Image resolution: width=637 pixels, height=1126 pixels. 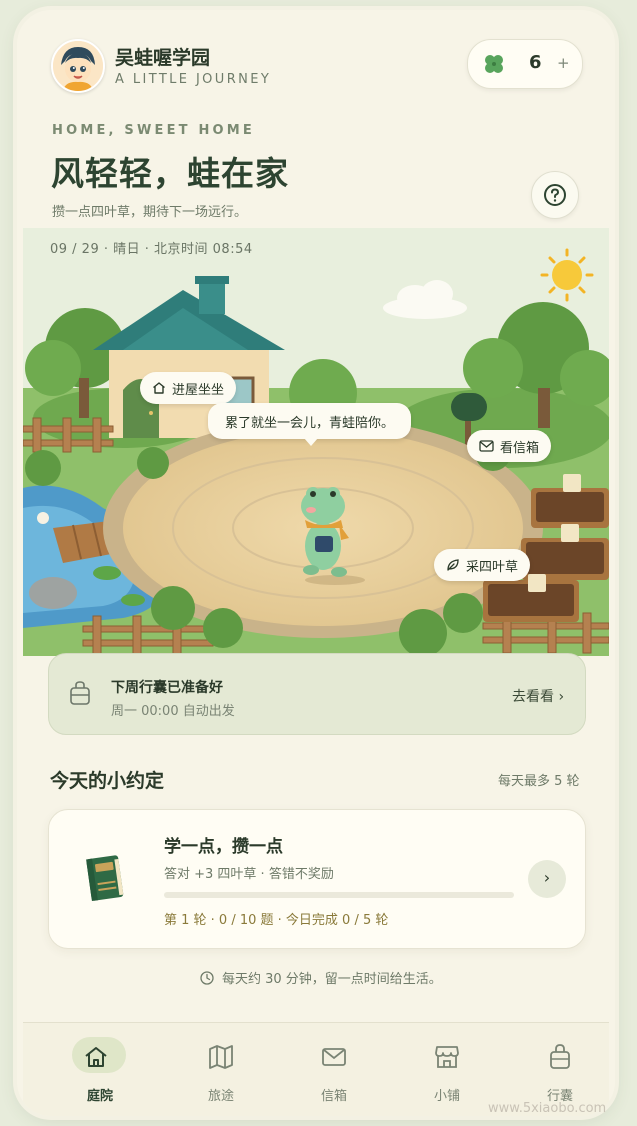 I want to click on header: 吴蛙喔学园 A LITTLE JOURNEY 6 +, so click(x=316, y=65).